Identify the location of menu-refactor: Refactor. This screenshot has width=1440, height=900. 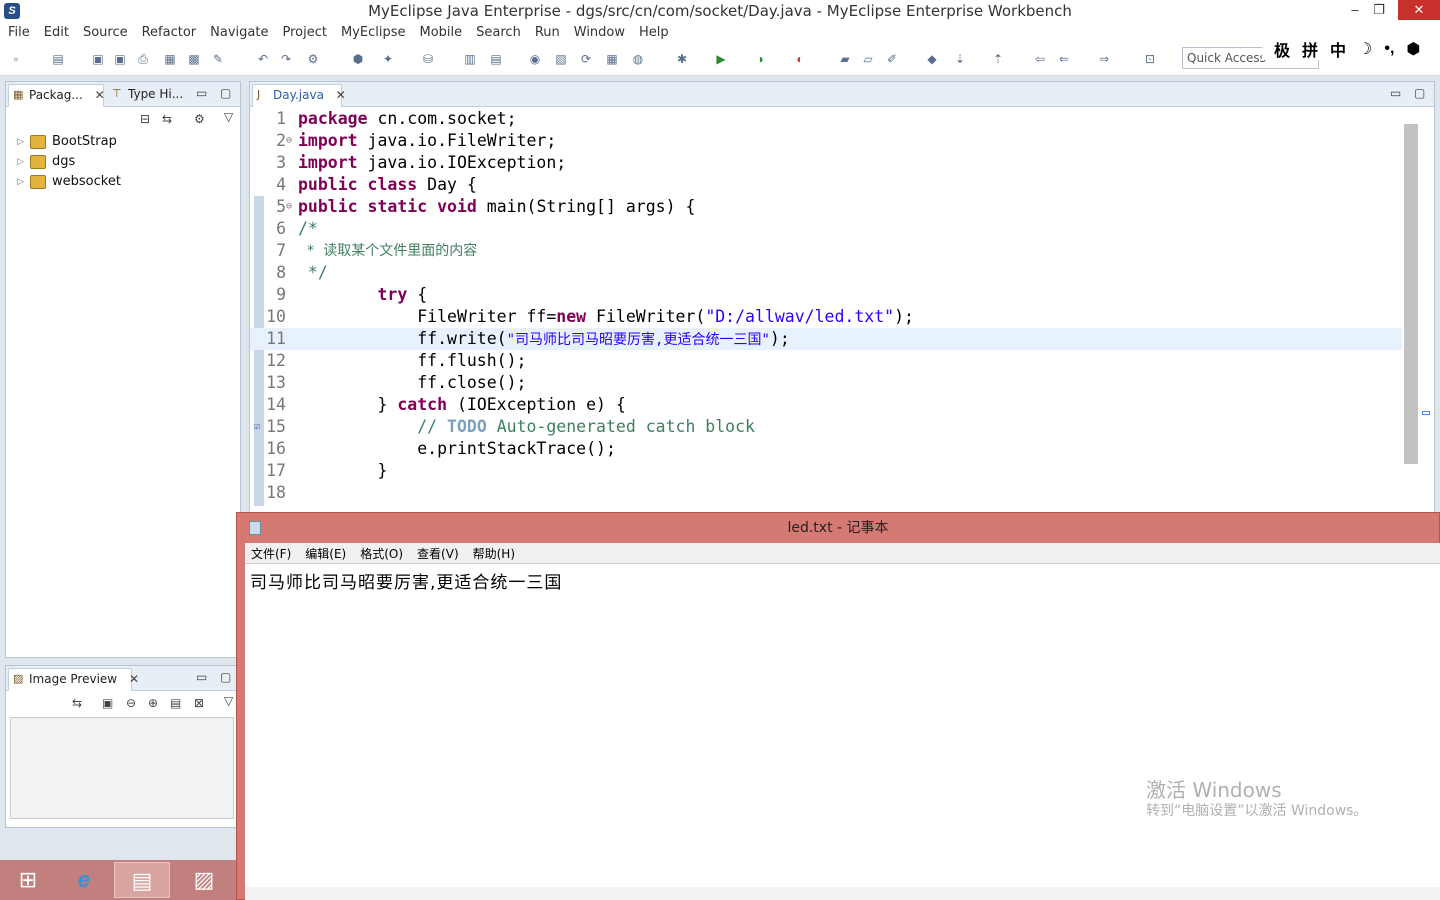
(169, 32).